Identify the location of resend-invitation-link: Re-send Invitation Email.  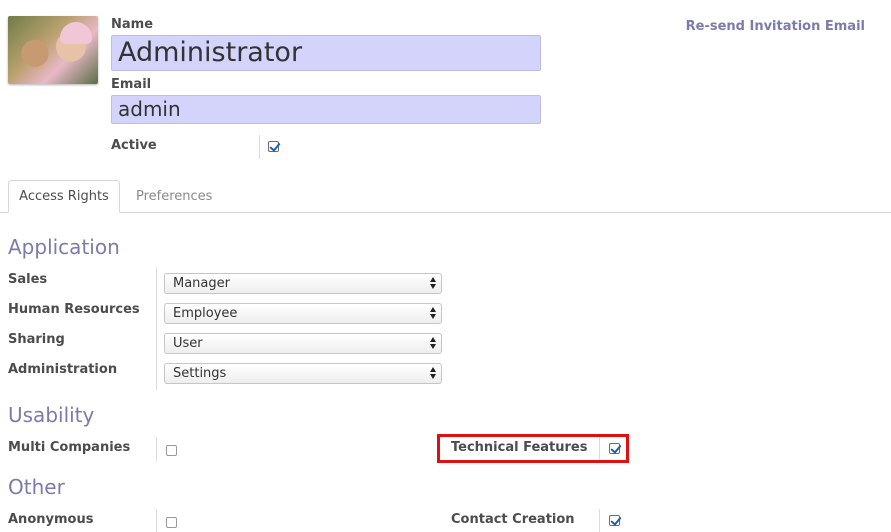
(775, 26).